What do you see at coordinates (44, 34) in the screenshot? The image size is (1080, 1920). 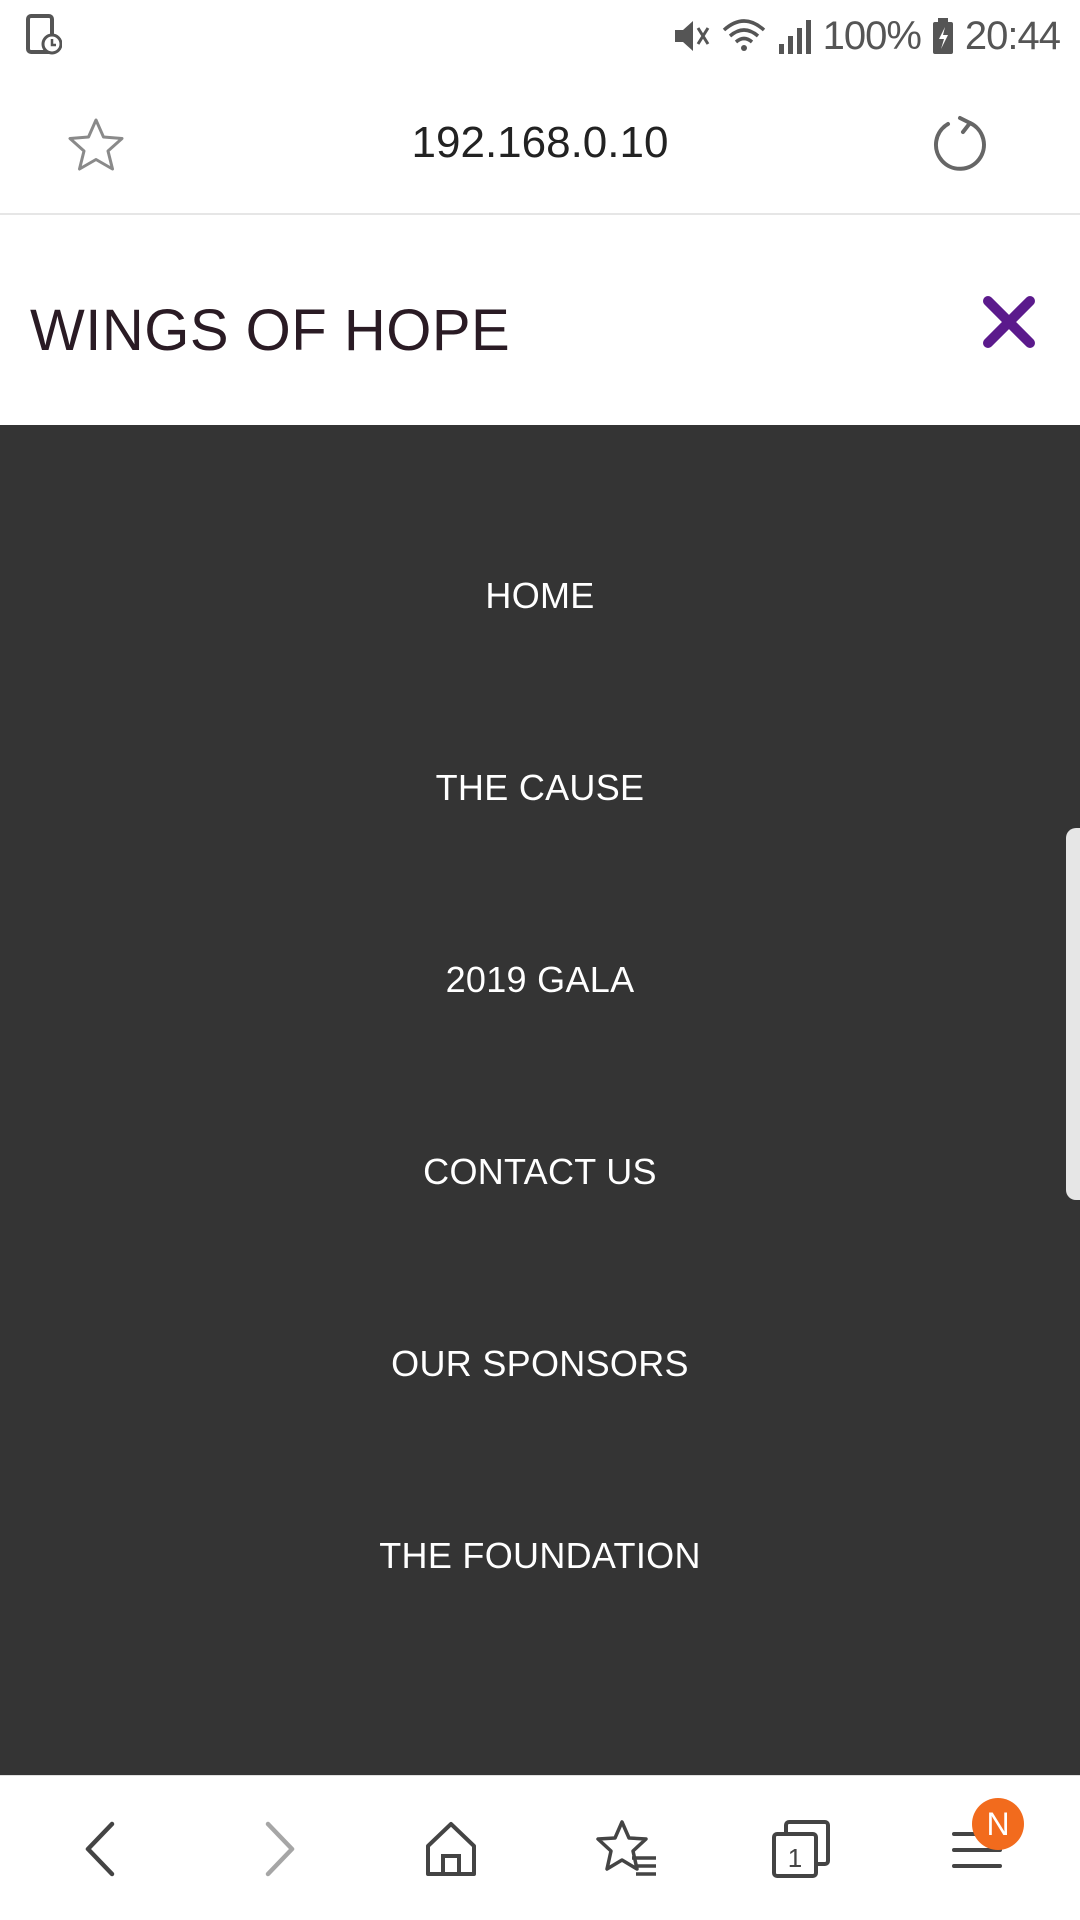 I see `screen-record-icon` at bounding box center [44, 34].